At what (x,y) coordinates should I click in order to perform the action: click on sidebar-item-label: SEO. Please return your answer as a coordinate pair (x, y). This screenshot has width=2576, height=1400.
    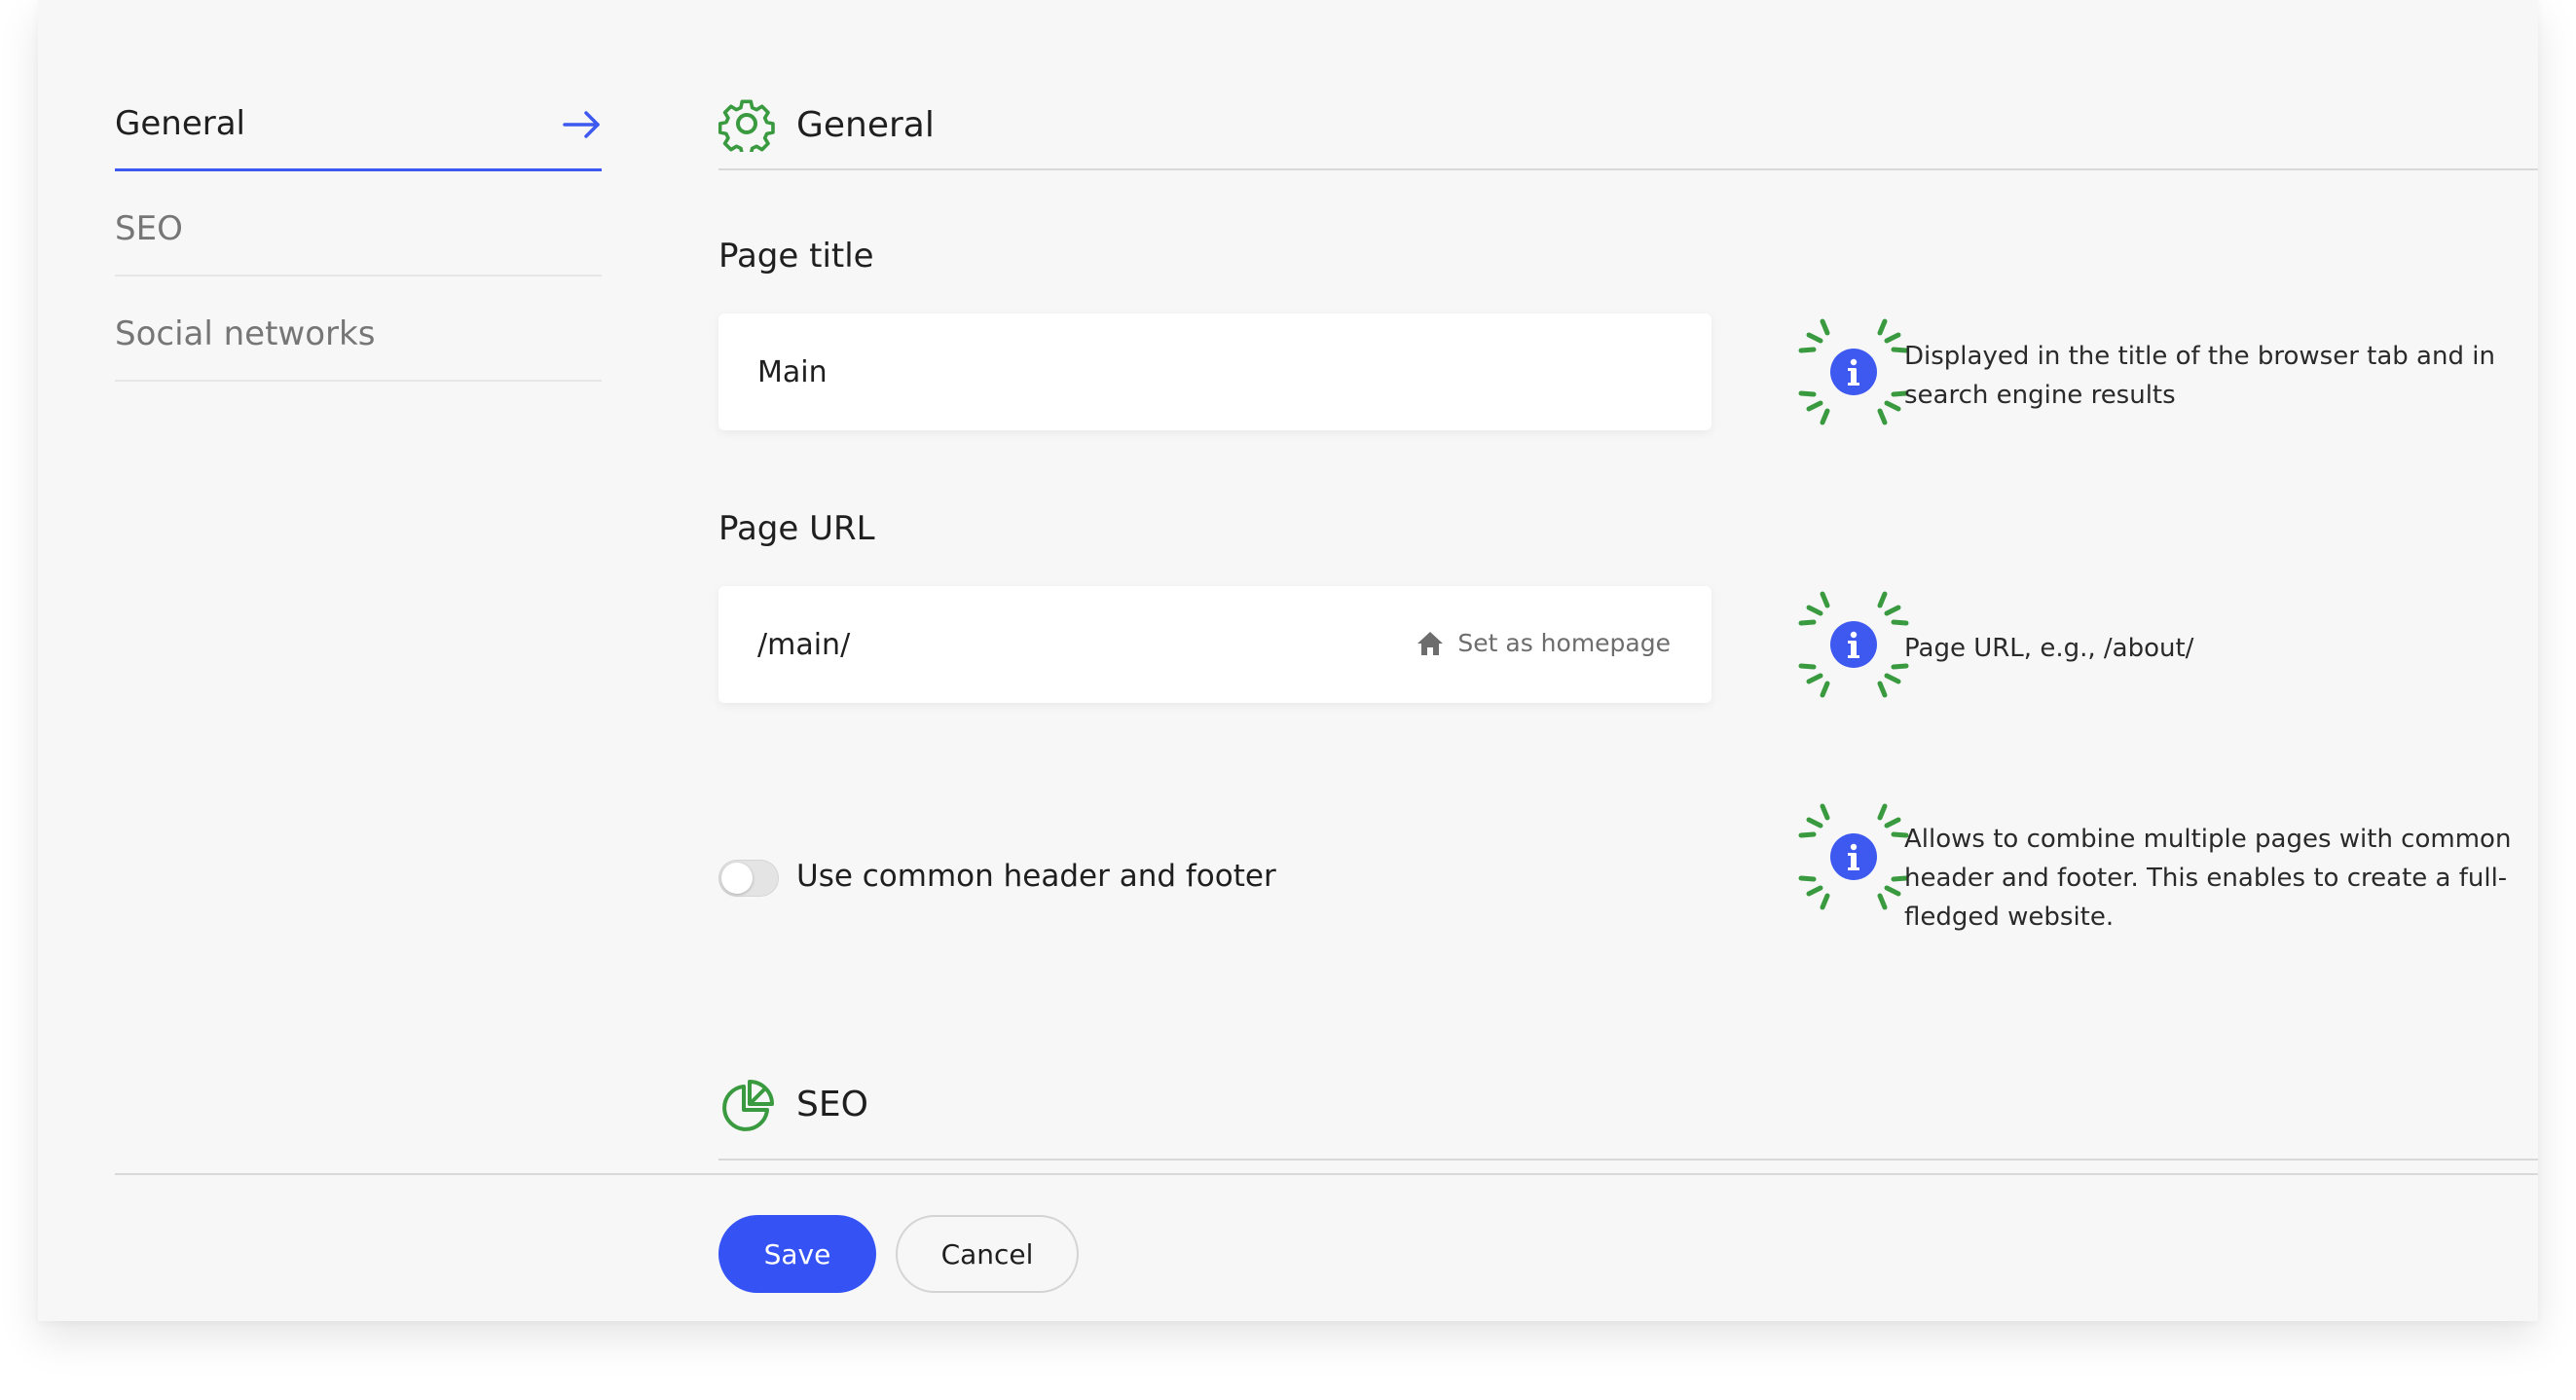
    Looking at the image, I should click on (149, 228).